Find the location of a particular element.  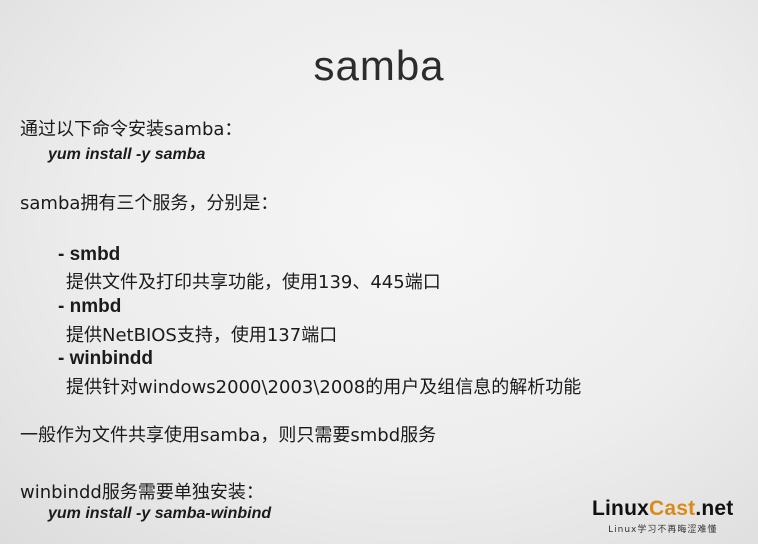

linuxcast-logo: LinuxCast.net Linux学习不再晦涩难懂 is located at coordinates (662, 516).